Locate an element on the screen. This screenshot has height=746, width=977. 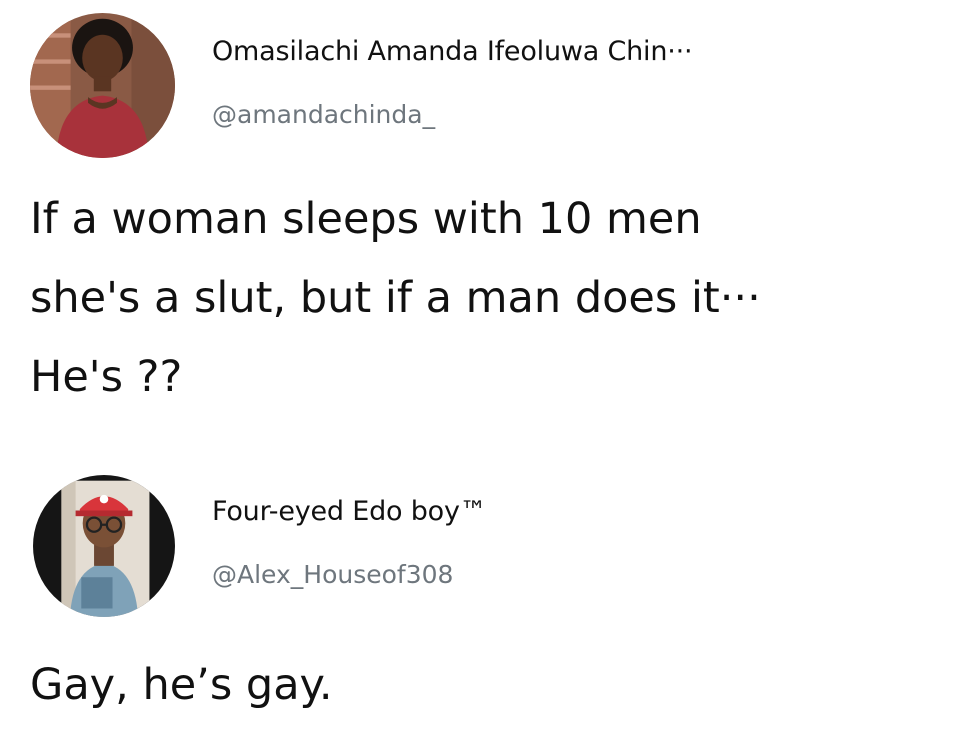
user-handle: @Alex_Houseof308 is located at coordinates (332, 574).